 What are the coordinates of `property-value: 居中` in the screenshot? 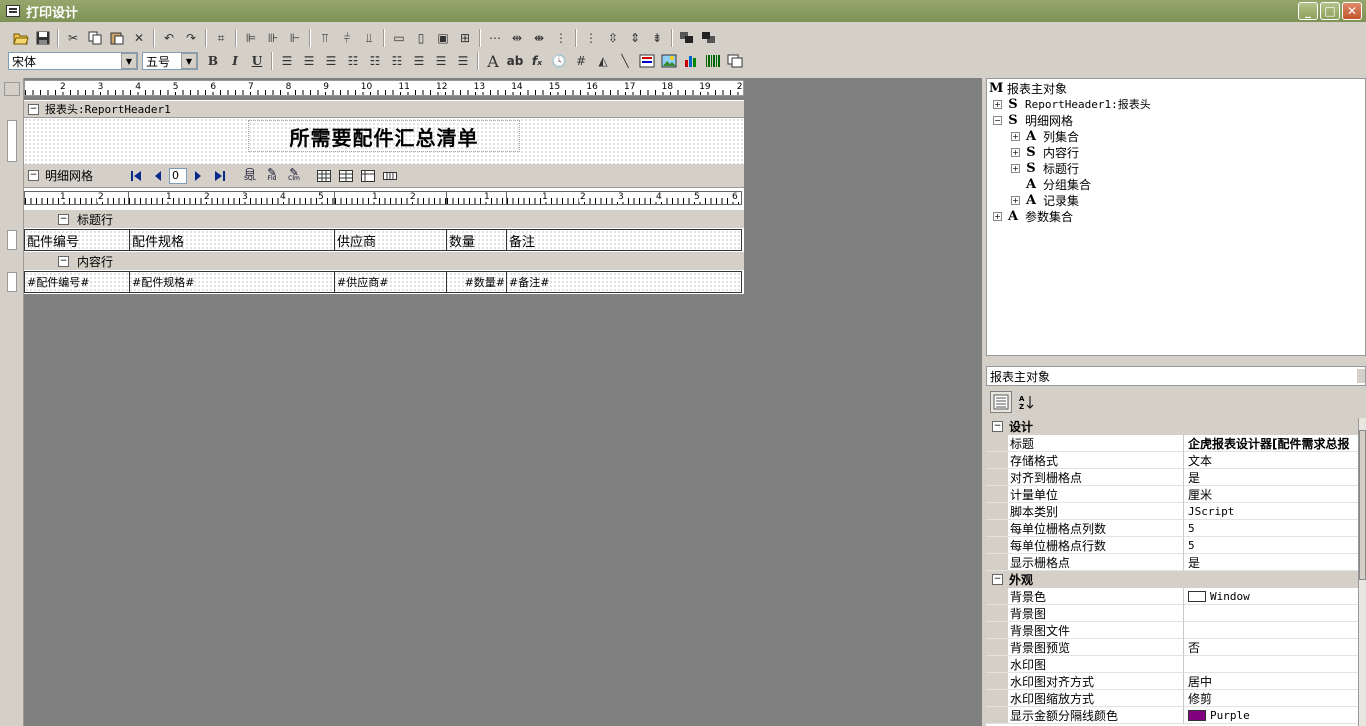 It's located at (1271, 681).